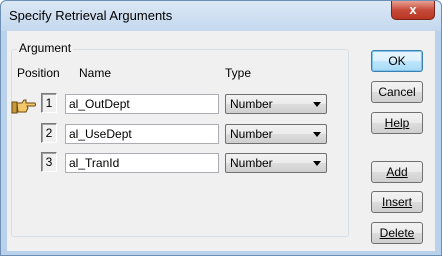 Image resolution: width=442 pixels, height=256 pixels. Describe the element at coordinates (95, 73) in the screenshot. I see `name-column-header: Name` at that location.